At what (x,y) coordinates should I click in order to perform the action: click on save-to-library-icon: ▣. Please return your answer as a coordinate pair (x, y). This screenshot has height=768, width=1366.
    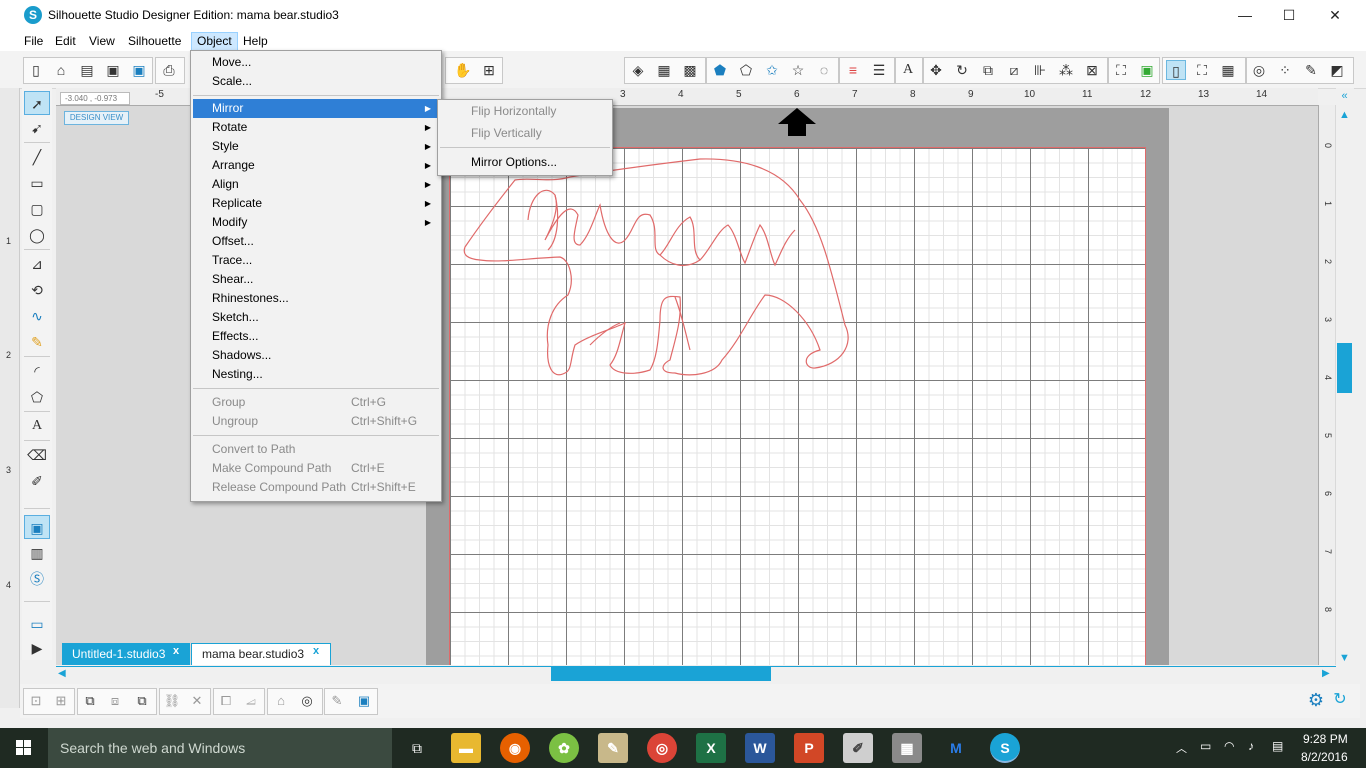
    Looking at the image, I should click on (139, 70).